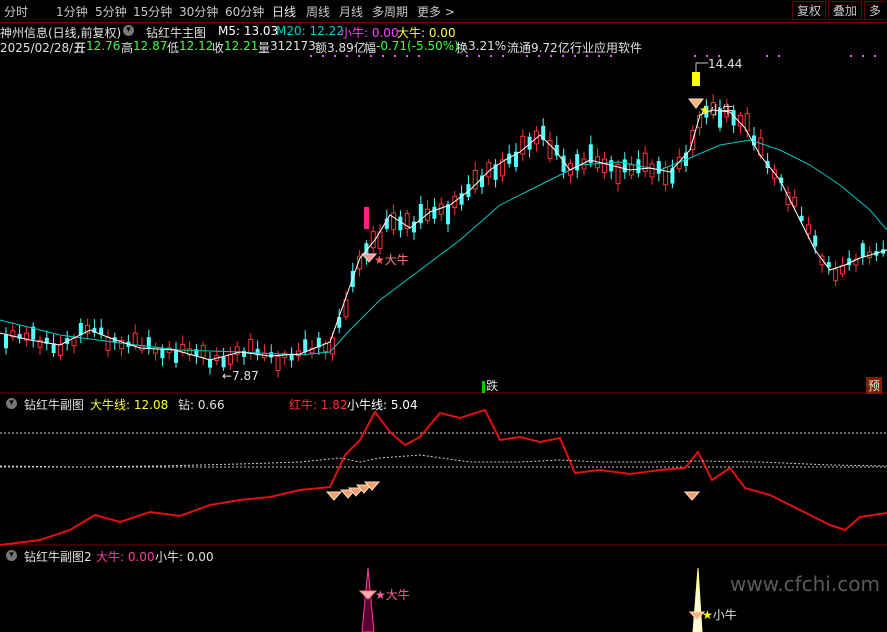 The width and height of the screenshot is (887, 632). Describe the element at coordinates (201, 405) in the screenshot. I see `sub1-zuan-value: 钻: 0.66` at that location.